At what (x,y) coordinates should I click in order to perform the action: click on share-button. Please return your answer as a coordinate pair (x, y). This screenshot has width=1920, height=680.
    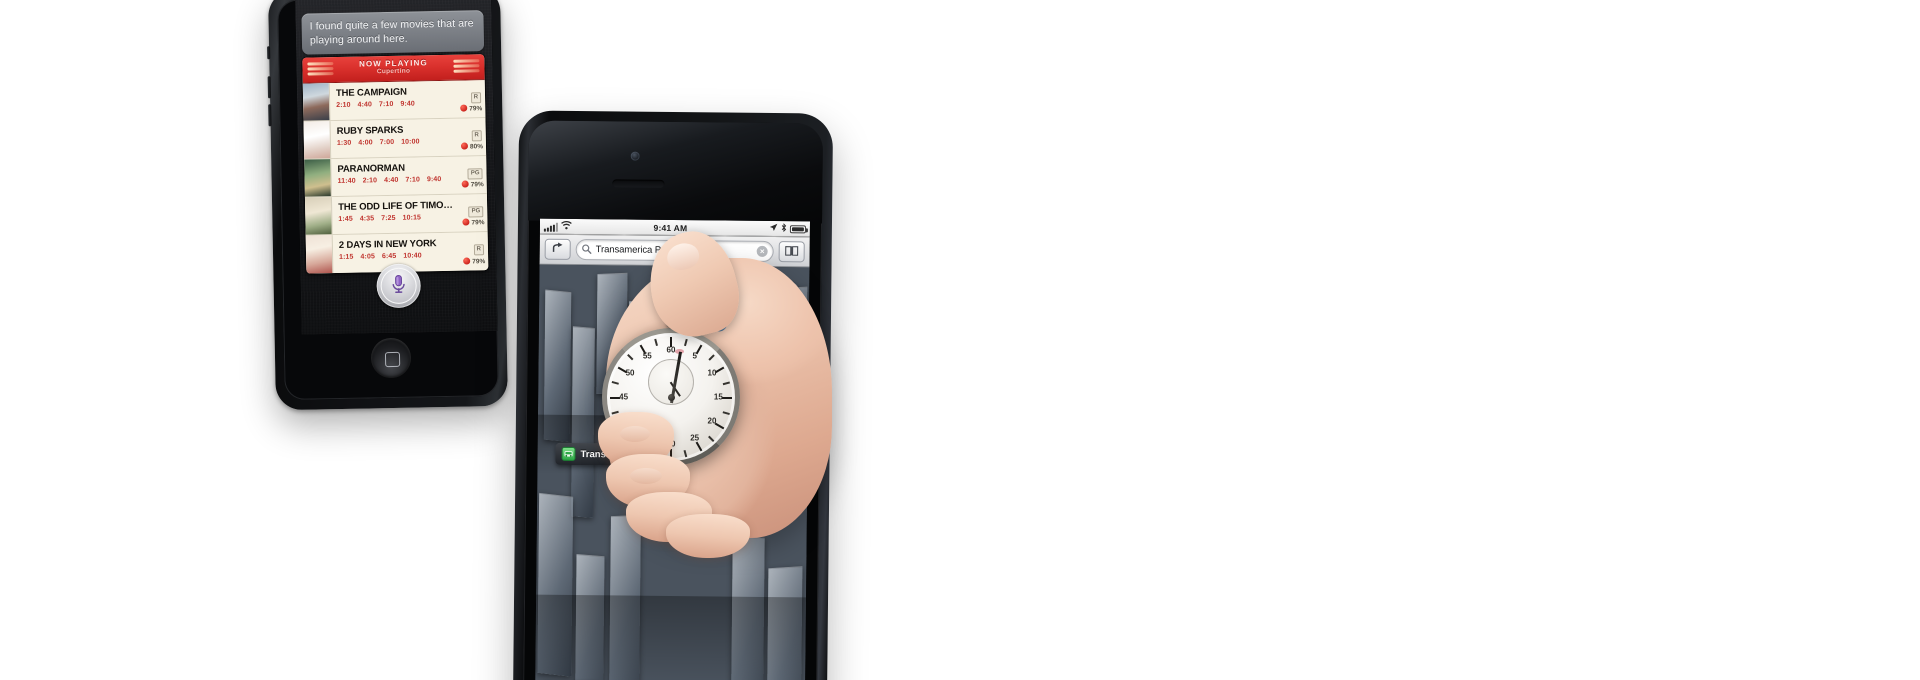
    Looking at the image, I should click on (557, 249).